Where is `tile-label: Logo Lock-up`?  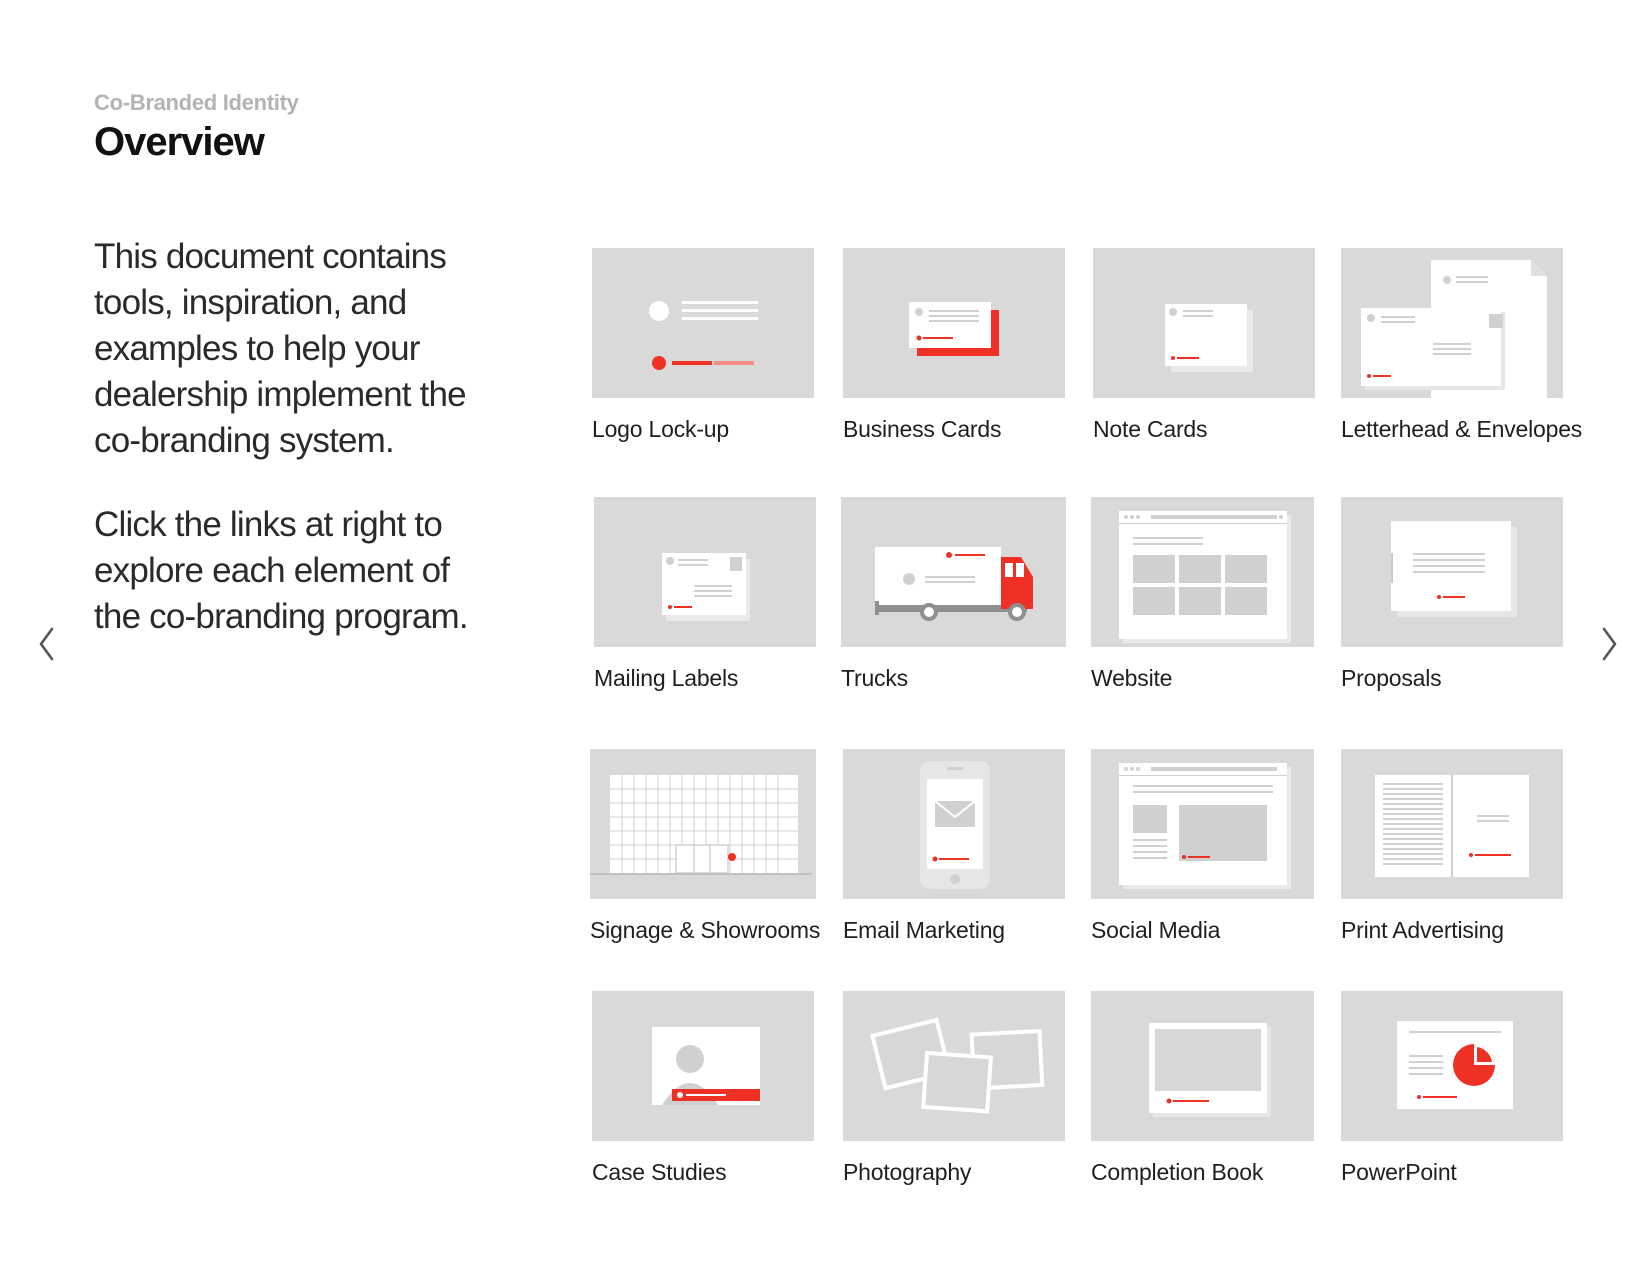
tile-label: Logo Lock-up is located at coordinates (660, 429).